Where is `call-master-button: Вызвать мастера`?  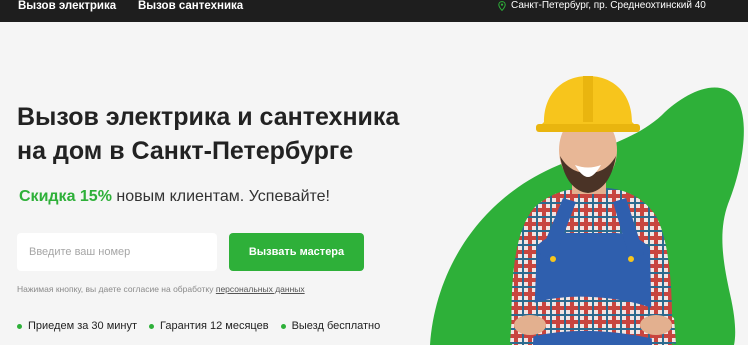
call-master-button: Вызвать мастера is located at coordinates (296, 252).